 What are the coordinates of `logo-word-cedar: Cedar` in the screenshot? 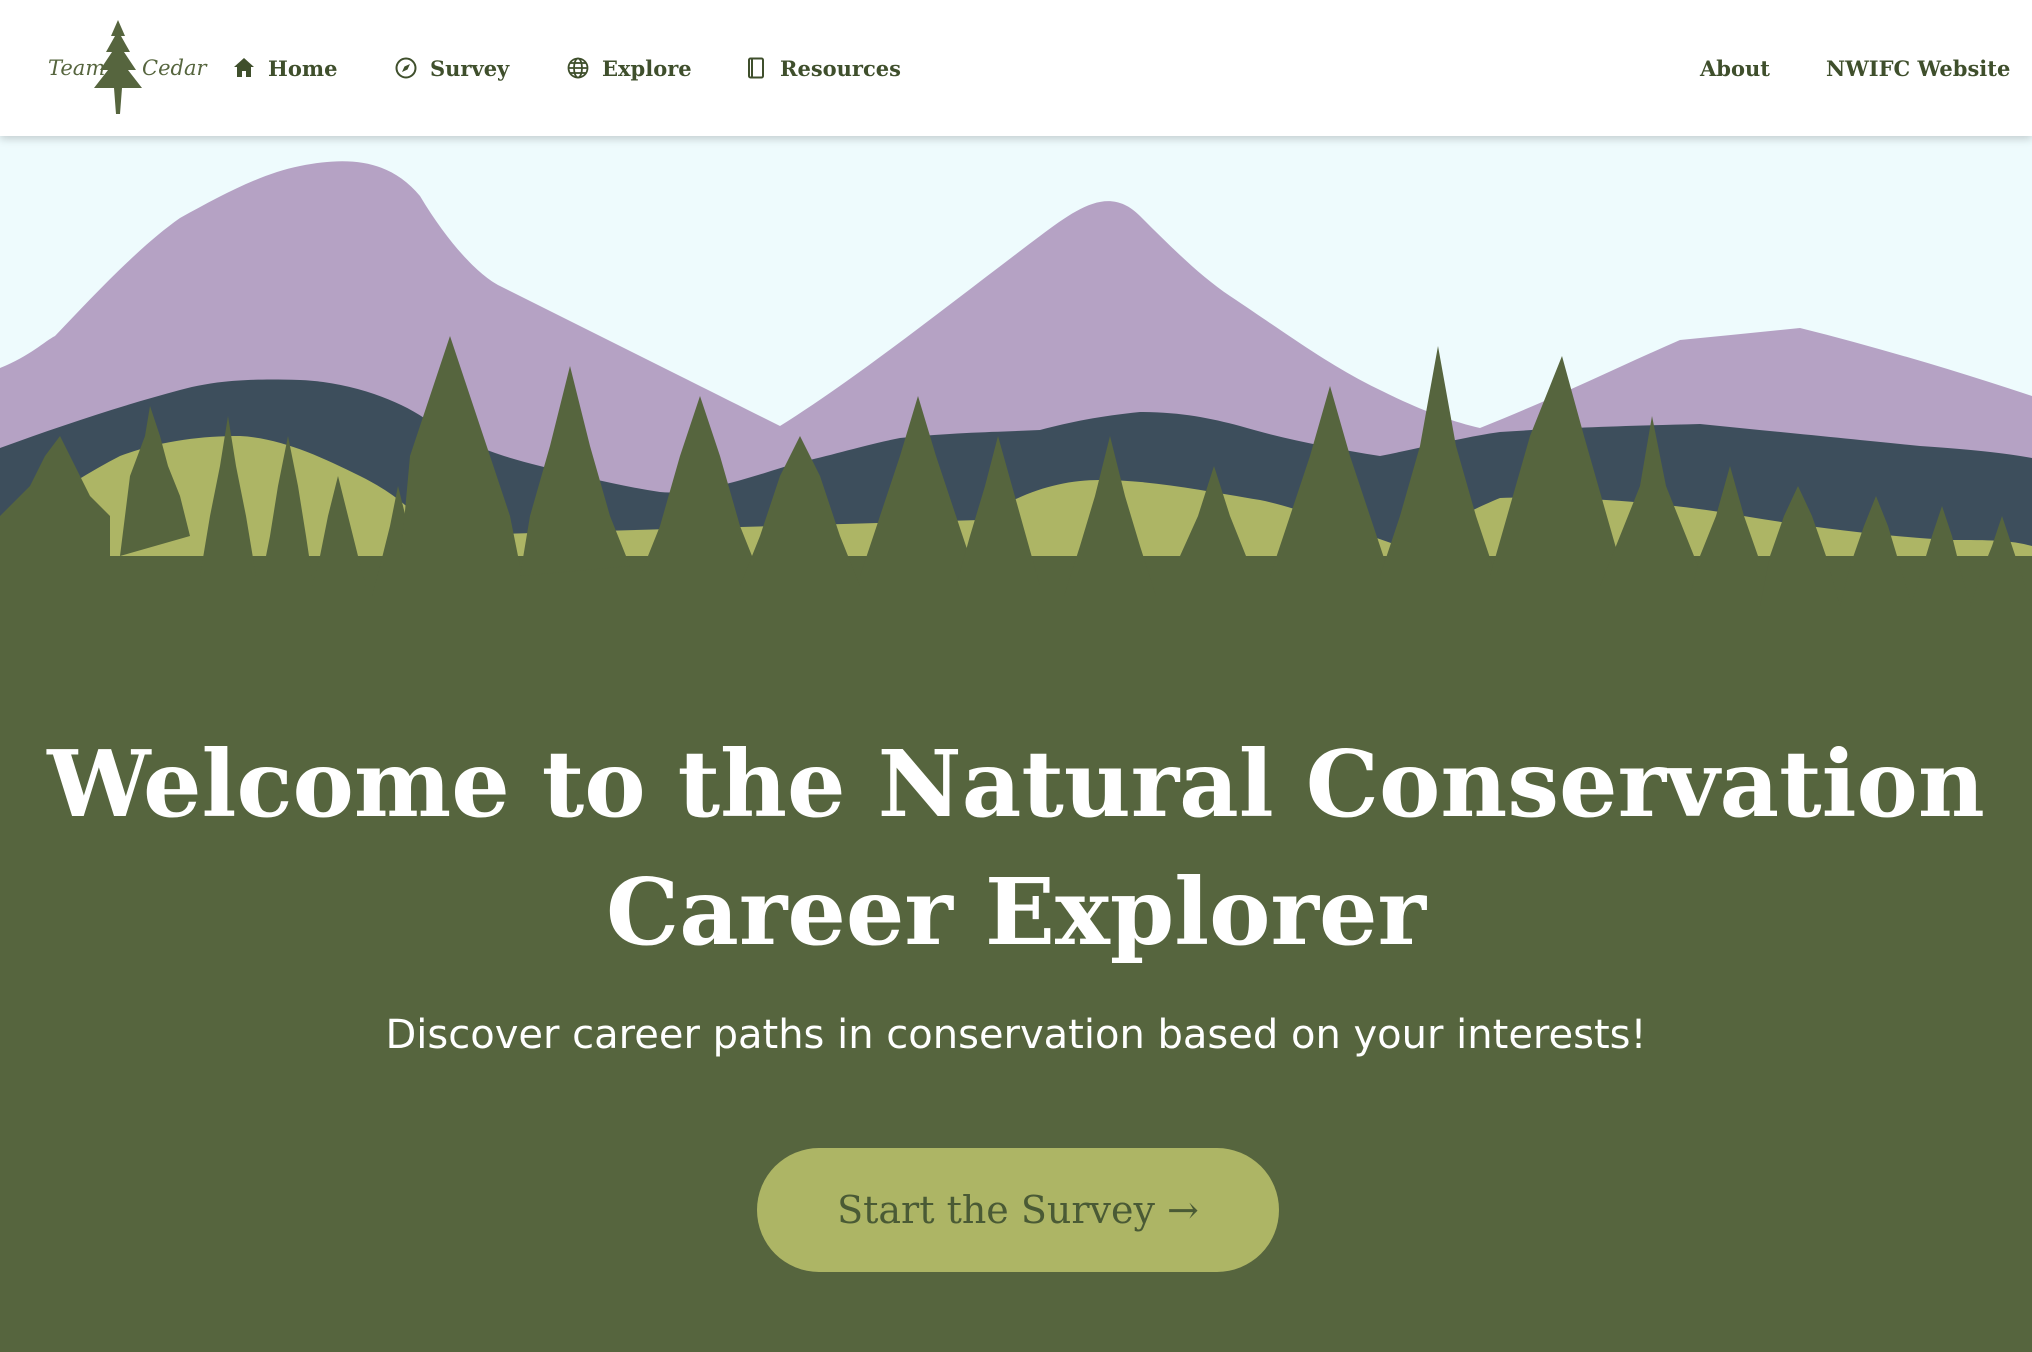 It's located at (174, 68).